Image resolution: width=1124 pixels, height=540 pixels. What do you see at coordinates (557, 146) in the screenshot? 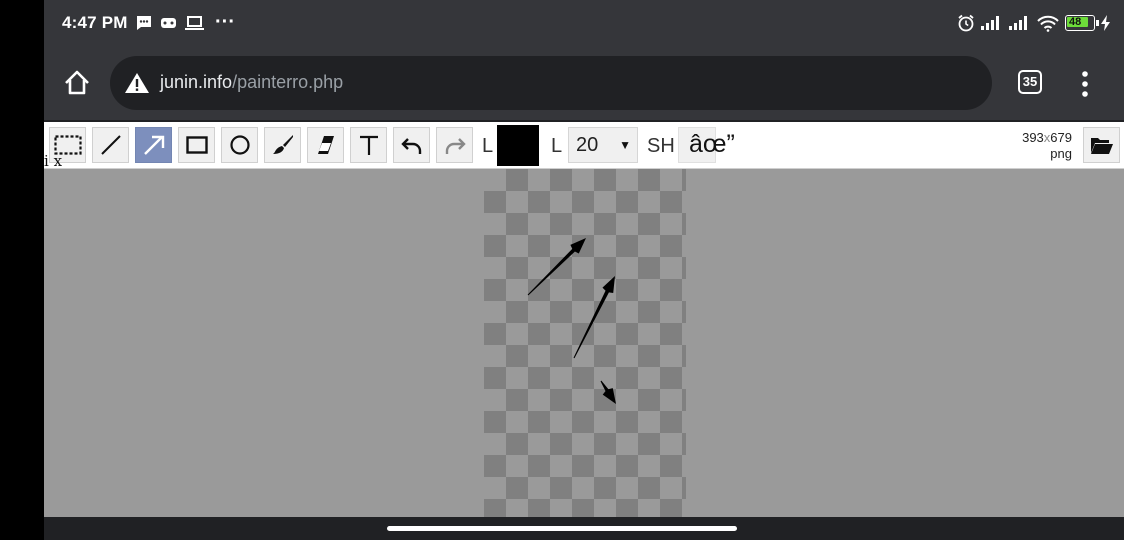
I see `width-label: L` at bounding box center [557, 146].